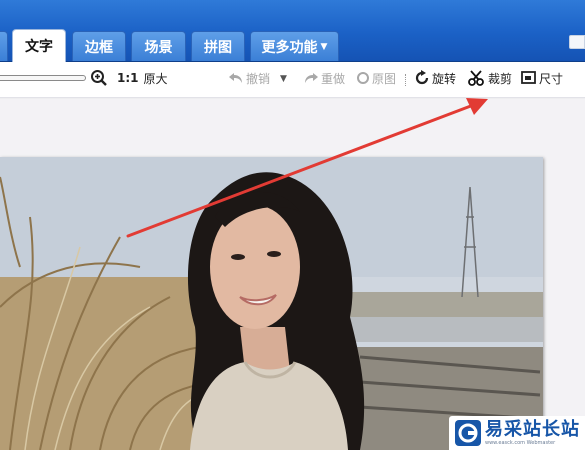  What do you see at coordinates (422, 77) in the screenshot?
I see `rotate-icon` at bounding box center [422, 77].